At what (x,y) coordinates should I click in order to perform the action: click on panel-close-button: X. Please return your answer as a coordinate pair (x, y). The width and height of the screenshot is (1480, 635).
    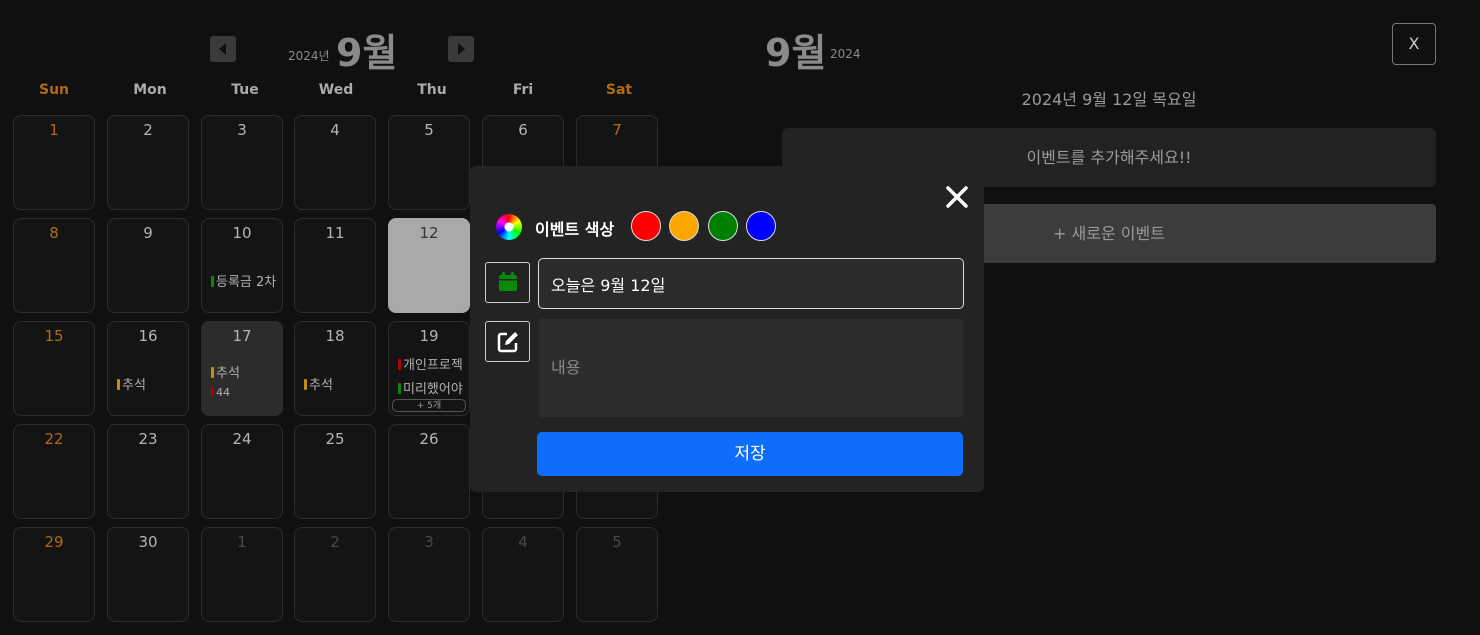
    Looking at the image, I should click on (1414, 44).